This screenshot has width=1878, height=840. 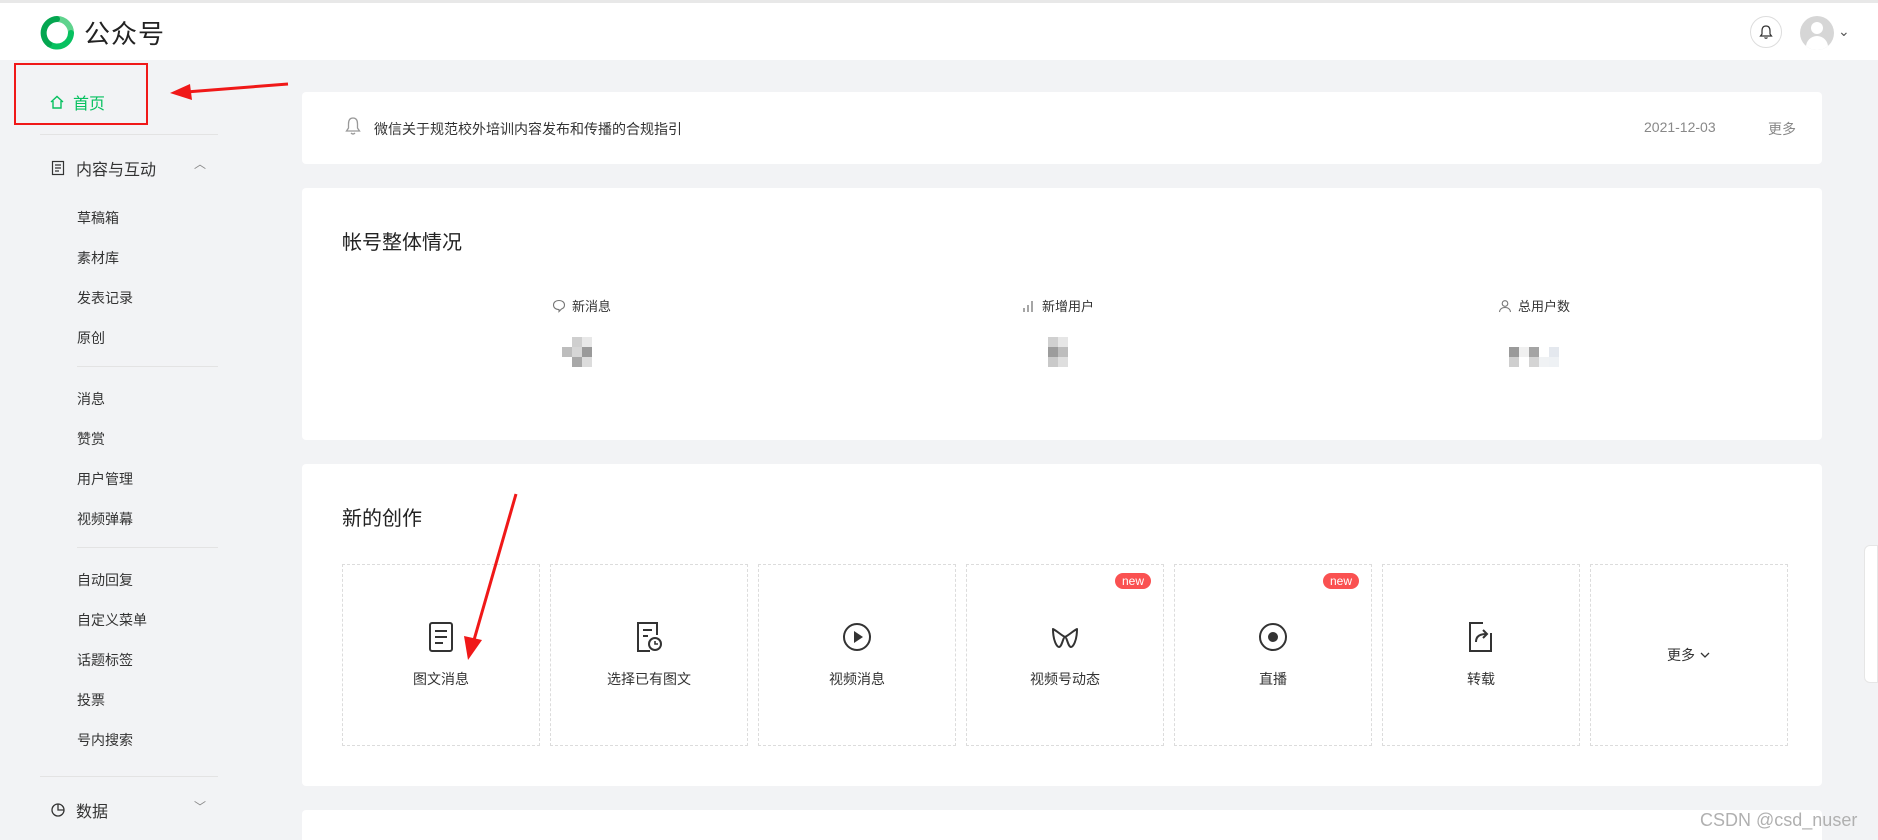 What do you see at coordinates (1028, 306) in the screenshot?
I see `bar-chart-icon` at bounding box center [1028, 306].